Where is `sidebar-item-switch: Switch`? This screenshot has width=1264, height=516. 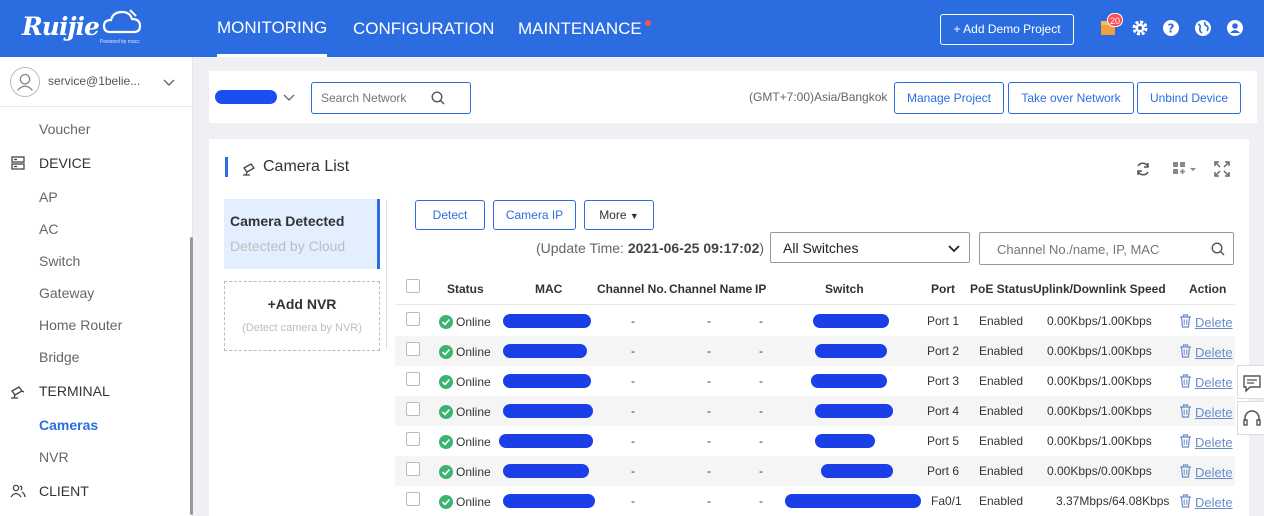
sidebar-item-switch: Switch is located at coordinates (95, 261).